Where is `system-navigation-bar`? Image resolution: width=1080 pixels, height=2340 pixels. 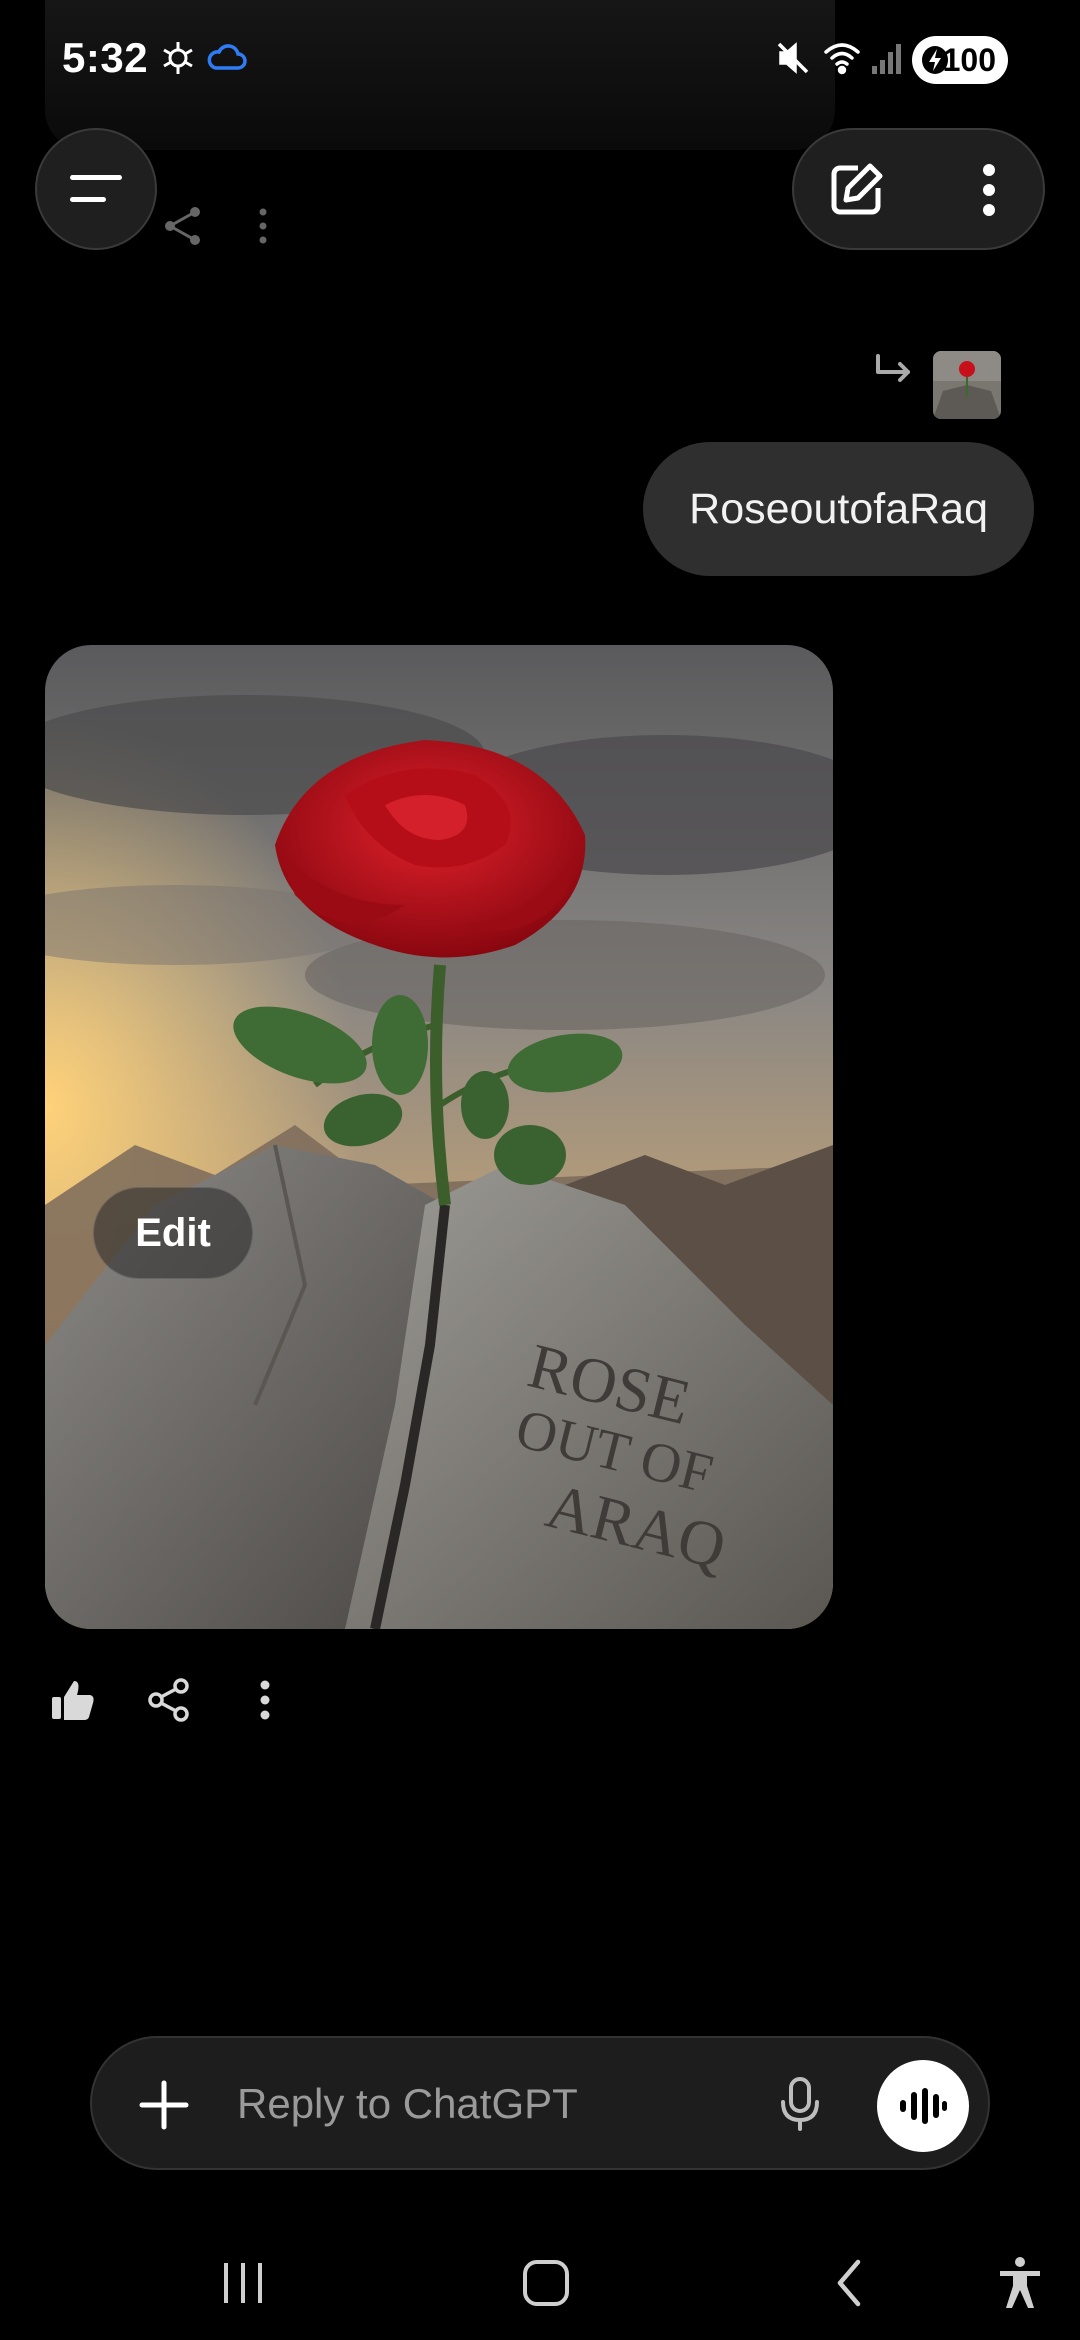 system-navigation-bar is located at coordinates (540, 2280).